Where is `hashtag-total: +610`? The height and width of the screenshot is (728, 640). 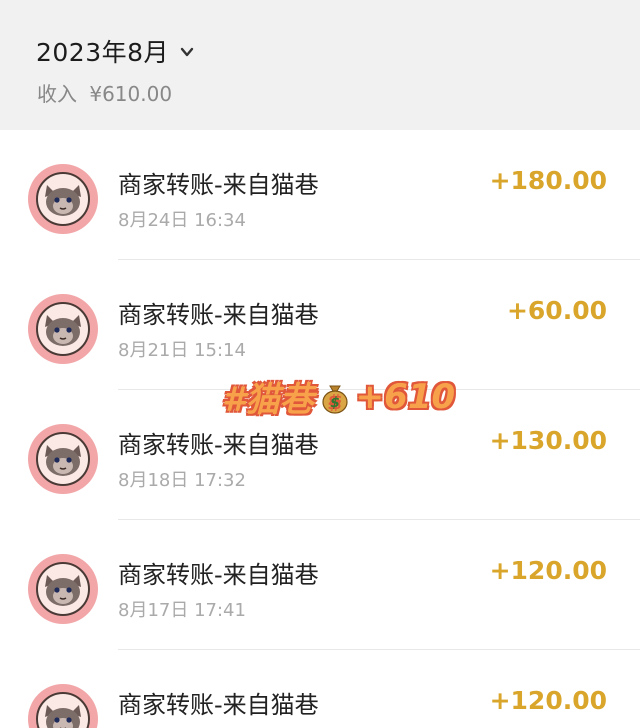
hashtag-total: +610 is located at coordinates (405, 396).